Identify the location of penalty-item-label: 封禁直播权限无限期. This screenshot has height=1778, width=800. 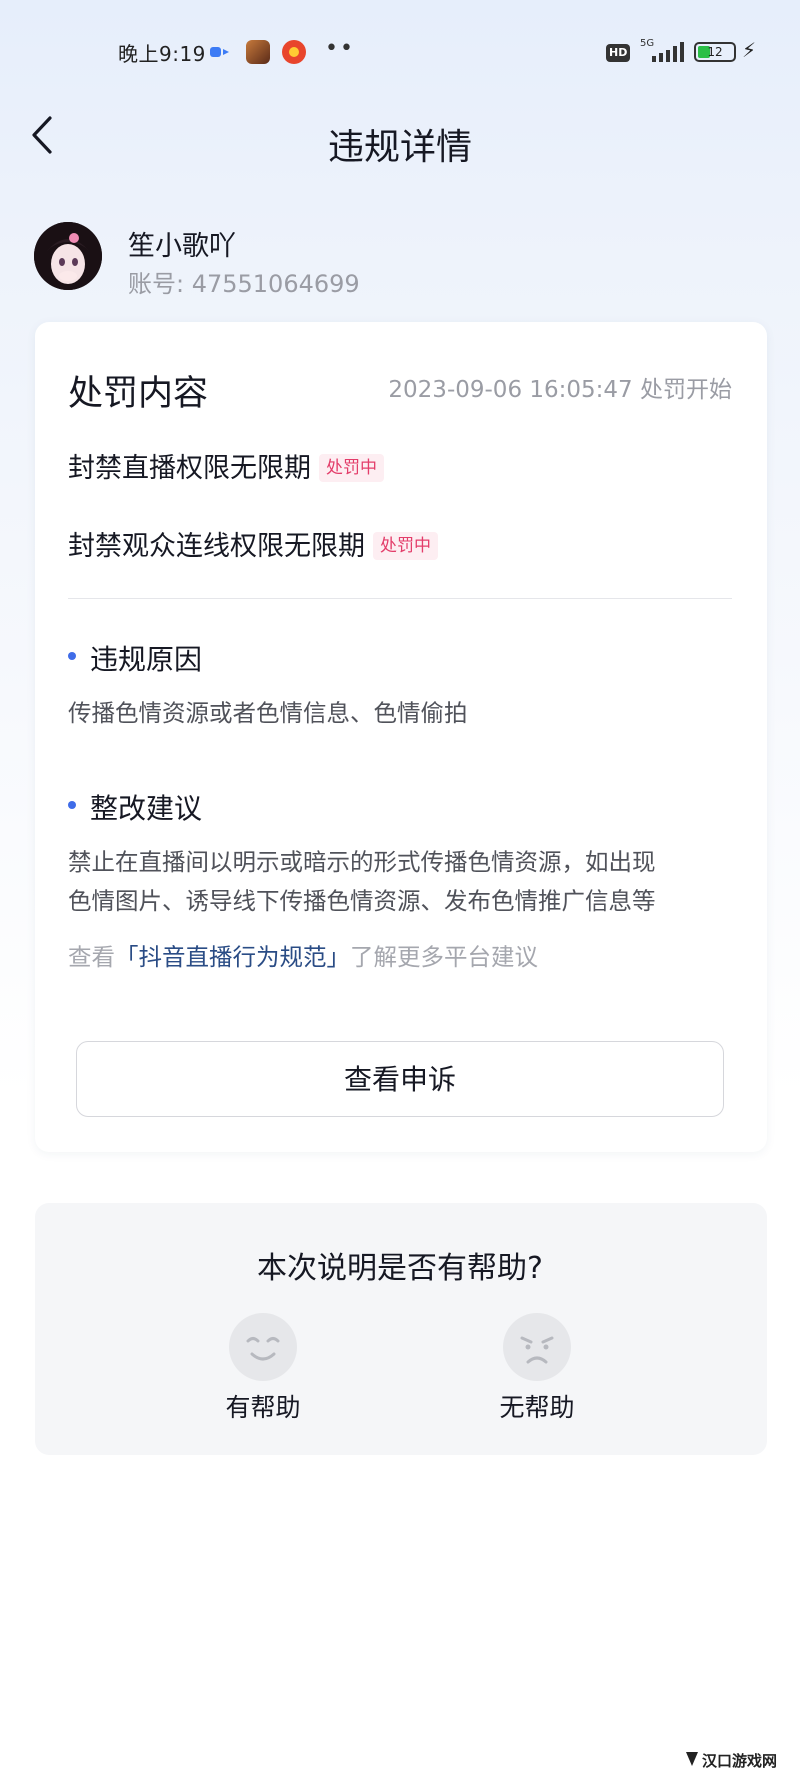
(189, 468).